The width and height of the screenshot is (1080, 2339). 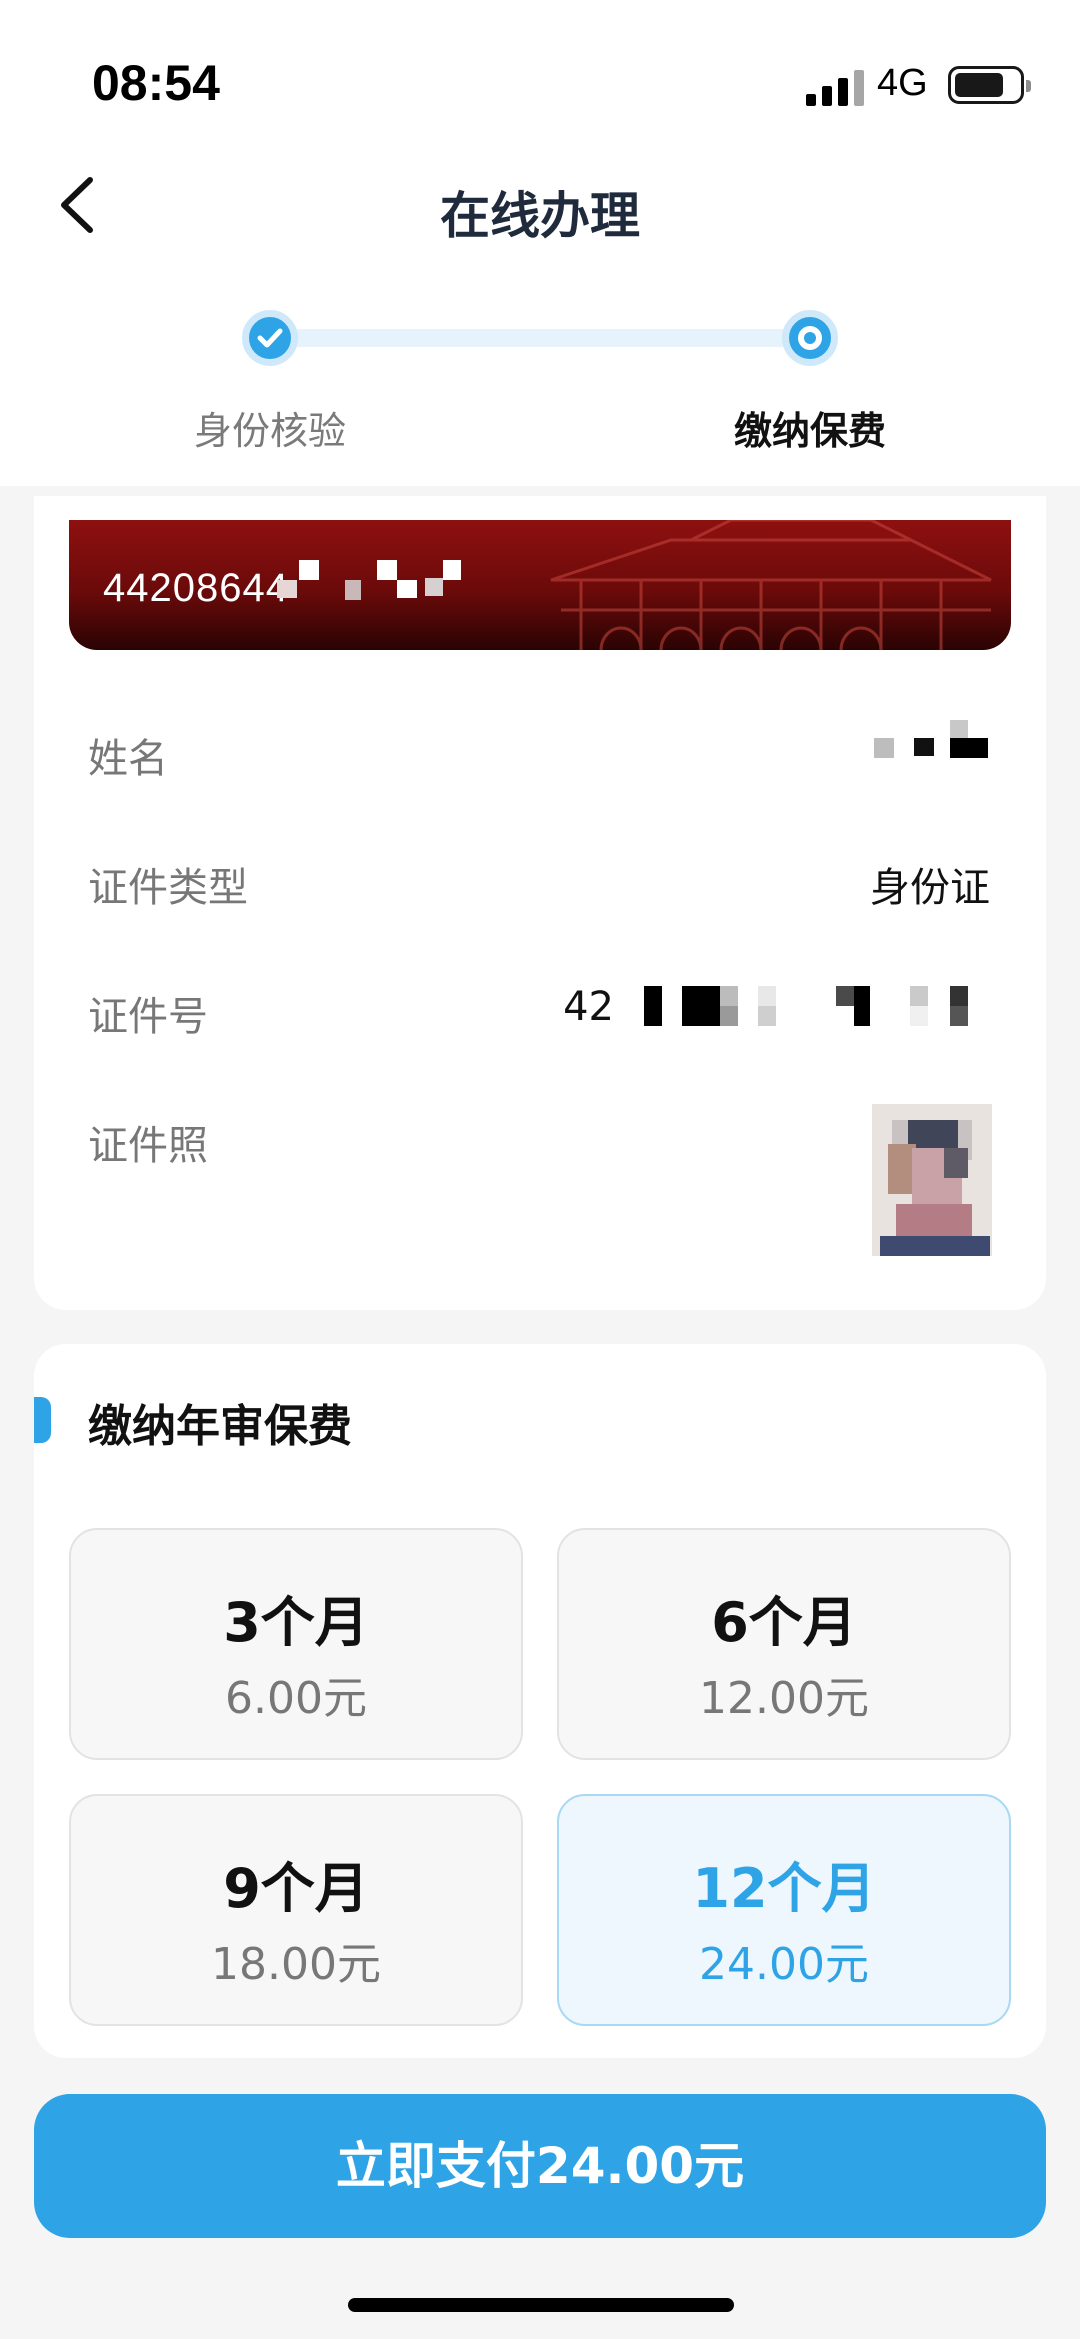 I want to click on step-progress-track, so click(x=540, y=338).